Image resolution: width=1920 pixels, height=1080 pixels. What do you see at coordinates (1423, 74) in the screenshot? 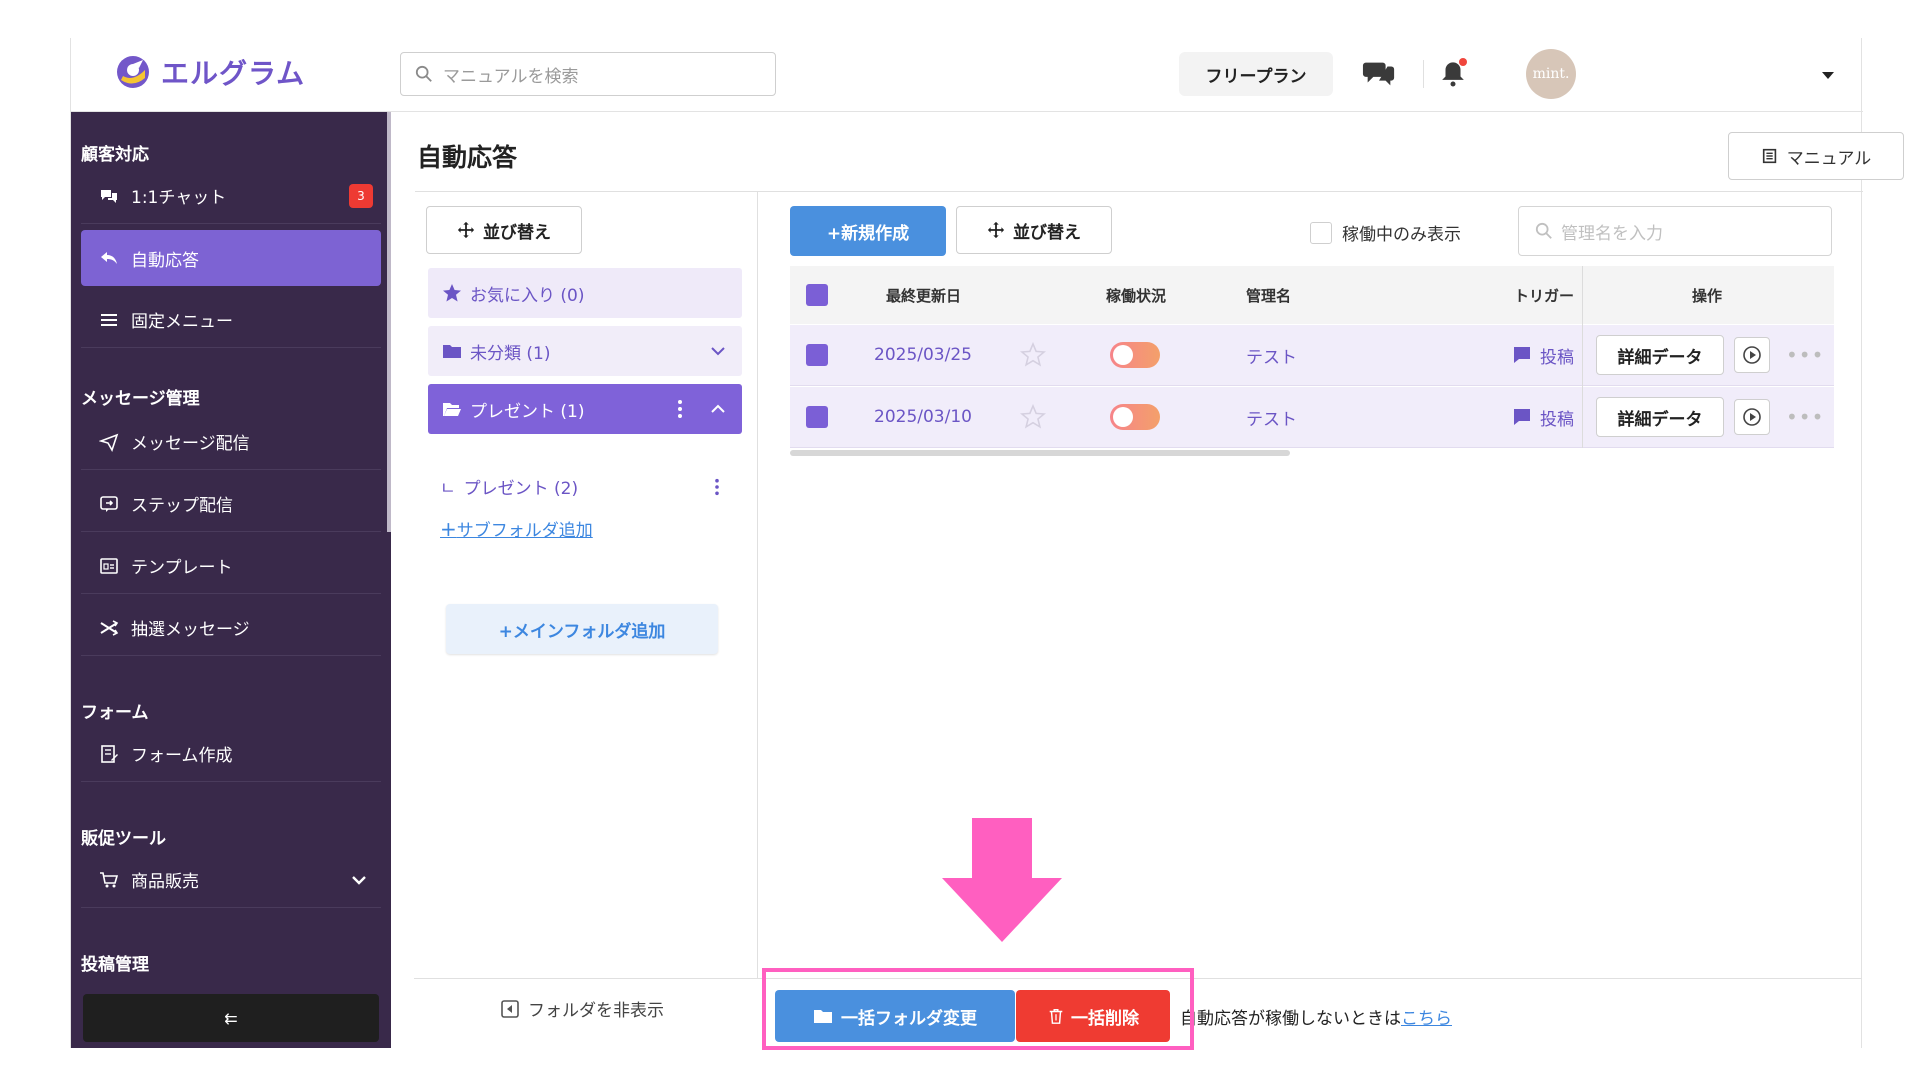
I see `header-divider` at bounding box center [1423, 74].